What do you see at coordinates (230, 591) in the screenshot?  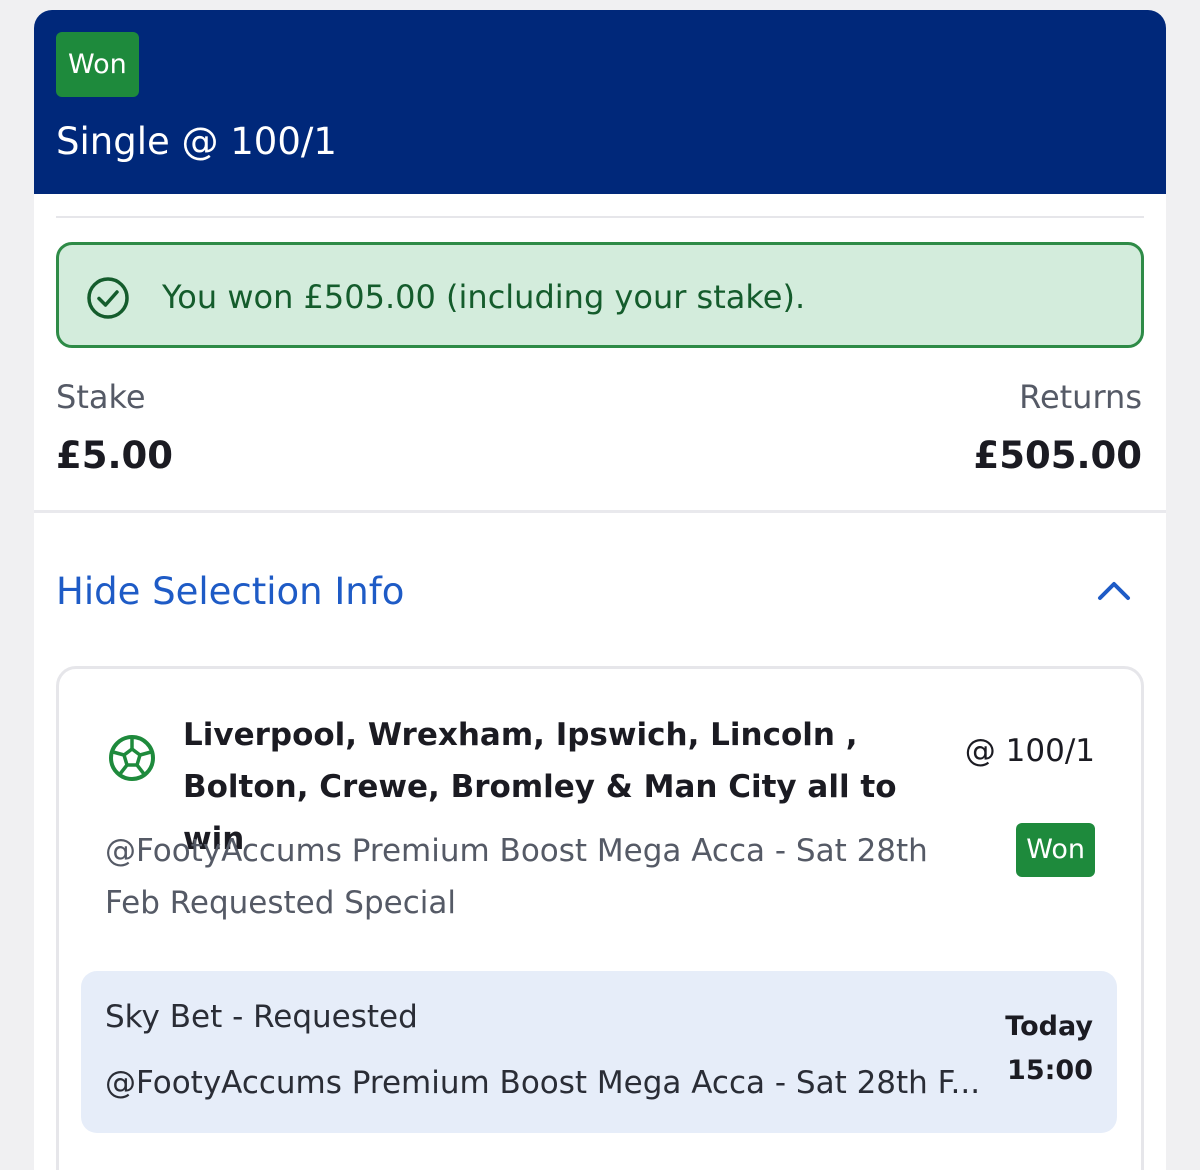 I see `hide-selection-info-link: Hide Selection Info` at bounding box center [230, 591].